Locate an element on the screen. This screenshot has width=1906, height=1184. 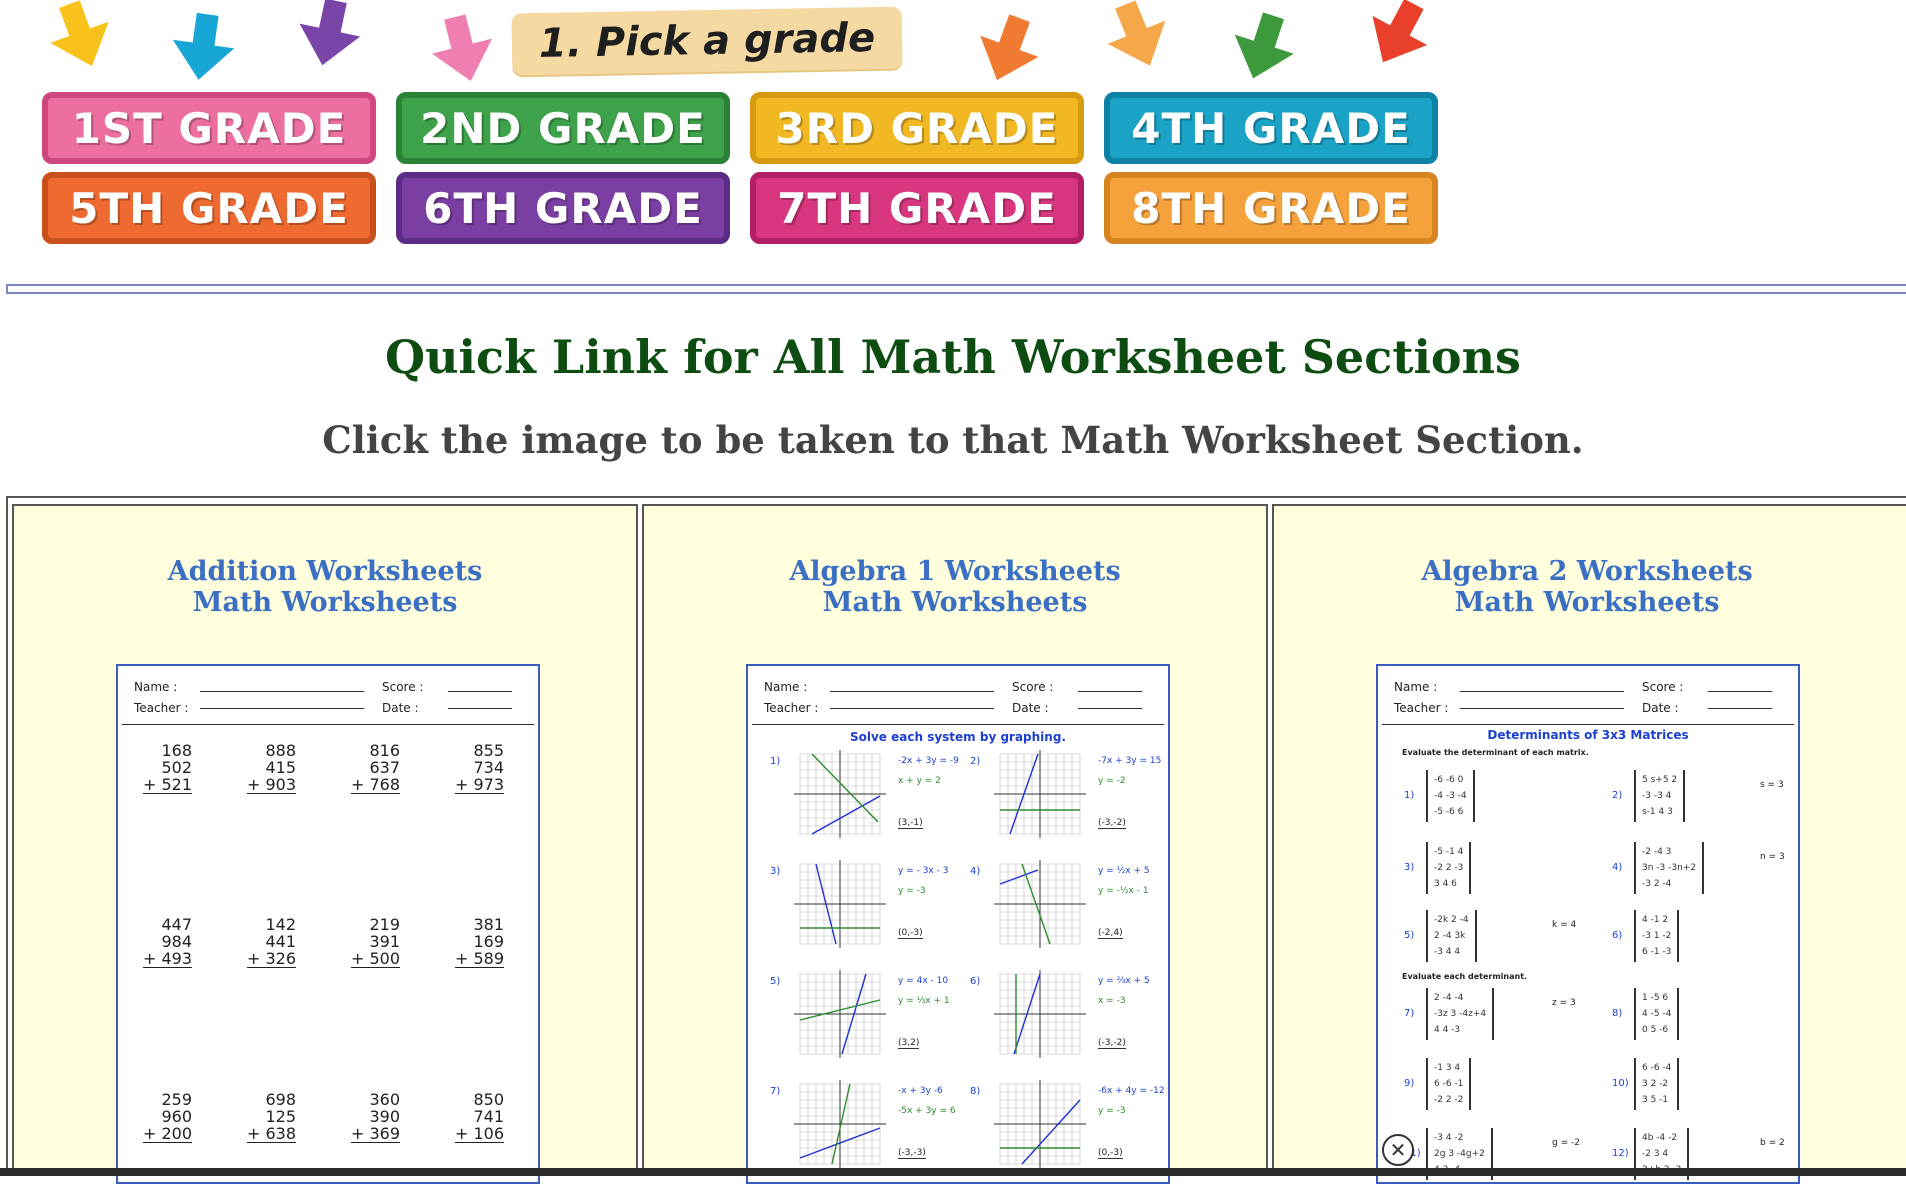
grade-button-1: 1ST GRADE is located at coordinates (209, 128).